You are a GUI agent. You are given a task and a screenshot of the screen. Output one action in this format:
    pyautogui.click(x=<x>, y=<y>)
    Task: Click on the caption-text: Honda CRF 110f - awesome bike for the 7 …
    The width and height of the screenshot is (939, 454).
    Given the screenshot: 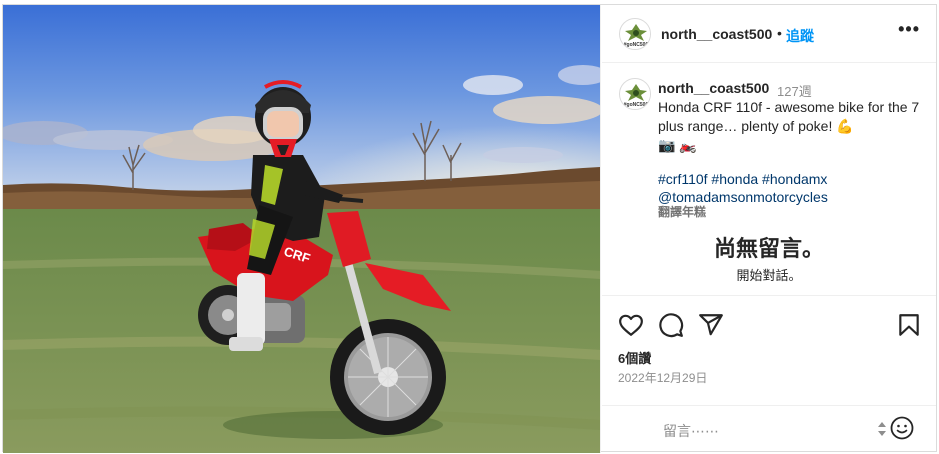 What is the action you would take?
    pyautogui.click(x=789, y=126)
    